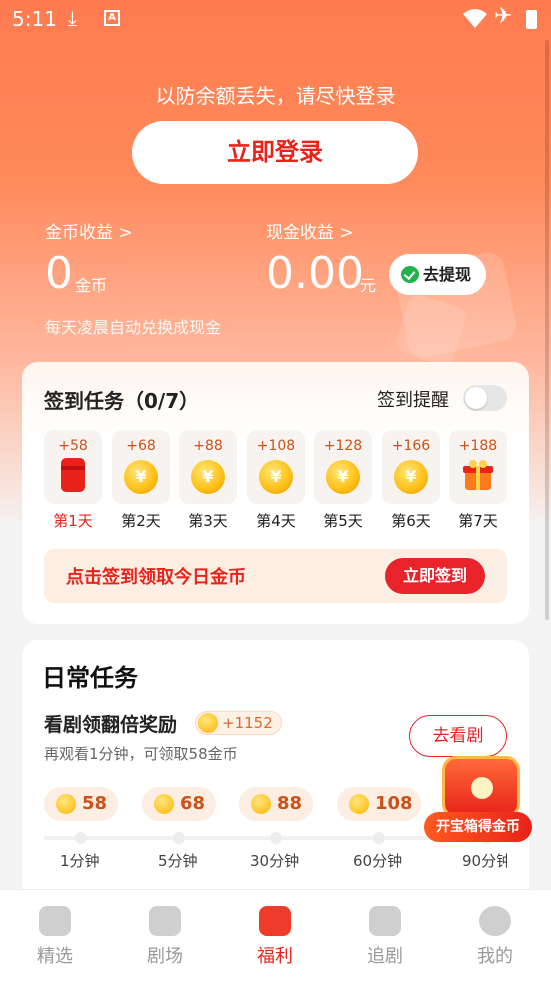 The height and width of the screenshot is (981, 551). Describe the element at coordinates (447, 274) in the screenshot. I see `withdraw-label: 去提现` at that location.